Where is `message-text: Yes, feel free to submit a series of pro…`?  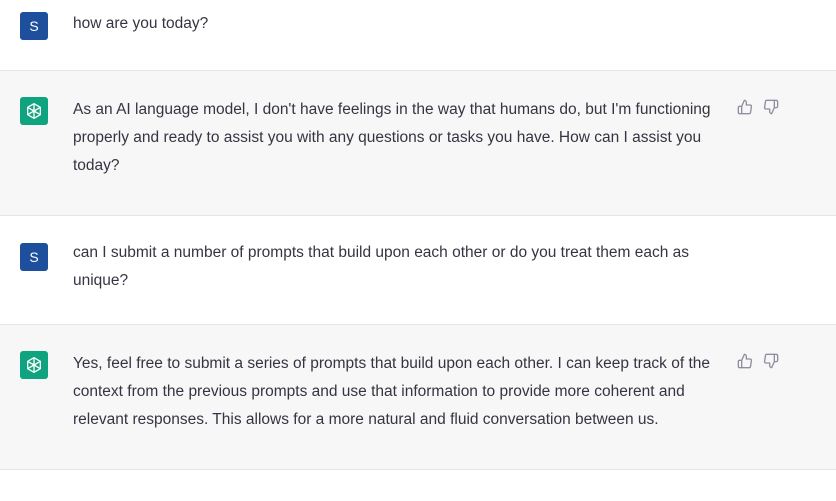
message-text: Yes, feel free to submit a series of pro… is located at coordinates (392, 391).